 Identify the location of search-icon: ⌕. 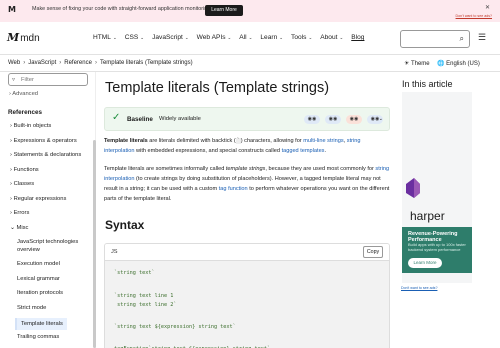
(461, 38).